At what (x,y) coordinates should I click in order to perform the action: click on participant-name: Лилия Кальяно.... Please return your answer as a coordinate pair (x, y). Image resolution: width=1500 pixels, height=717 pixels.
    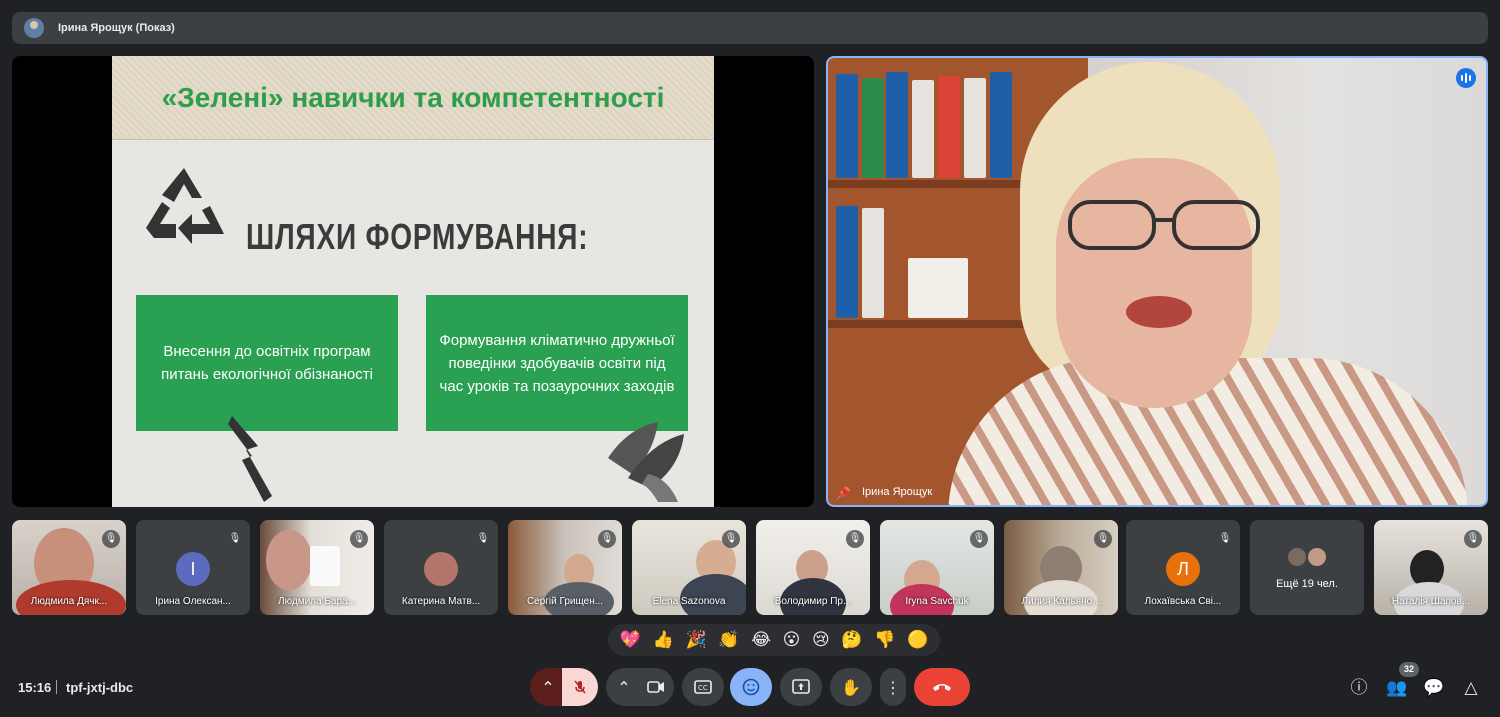
    Looking at the image, I should click on (1061, 601).